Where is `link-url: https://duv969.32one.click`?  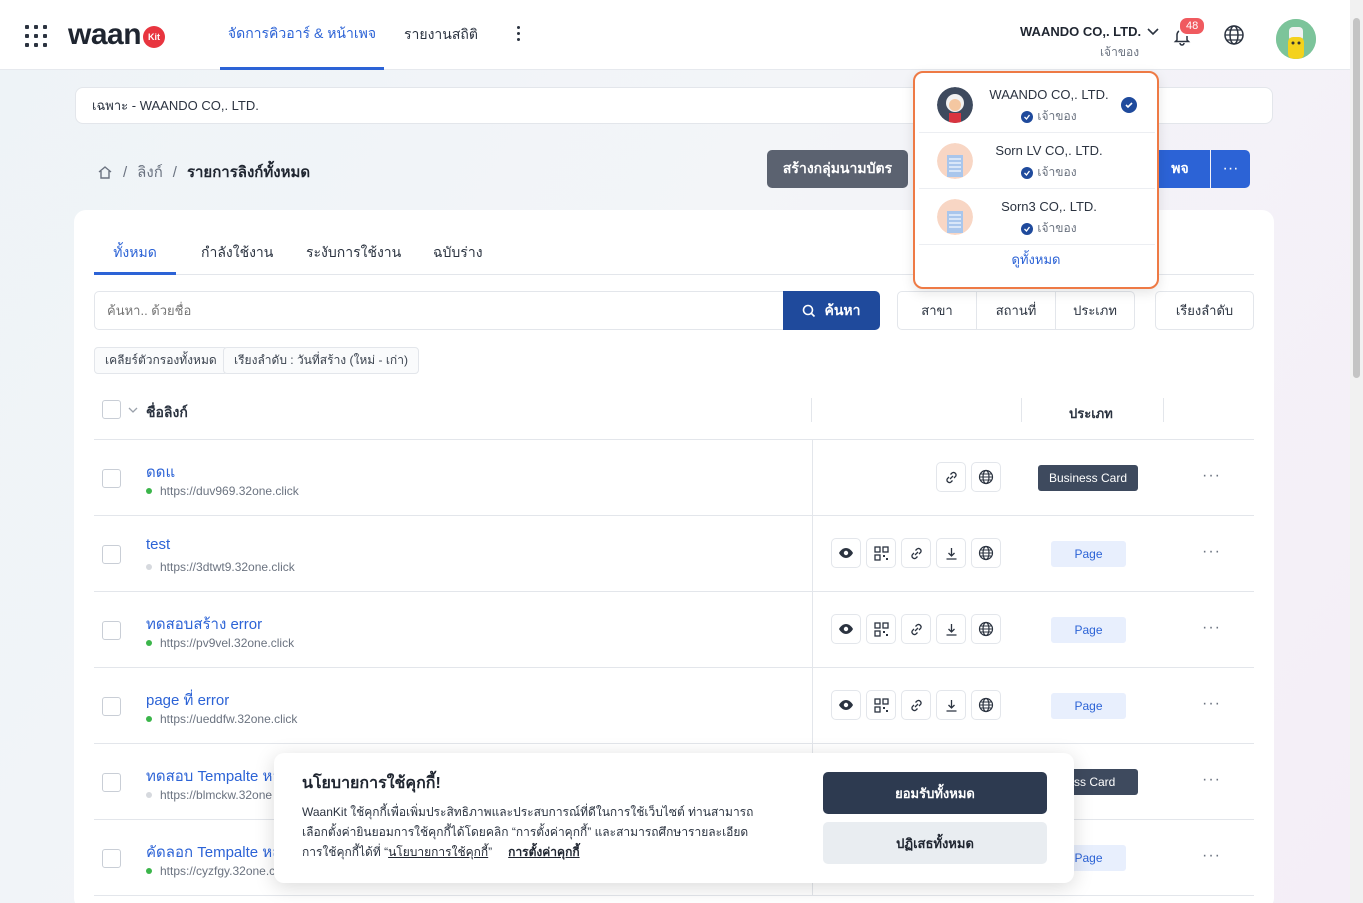
link-url: https://duv969.32one.click is located at coordinates (222, 491).